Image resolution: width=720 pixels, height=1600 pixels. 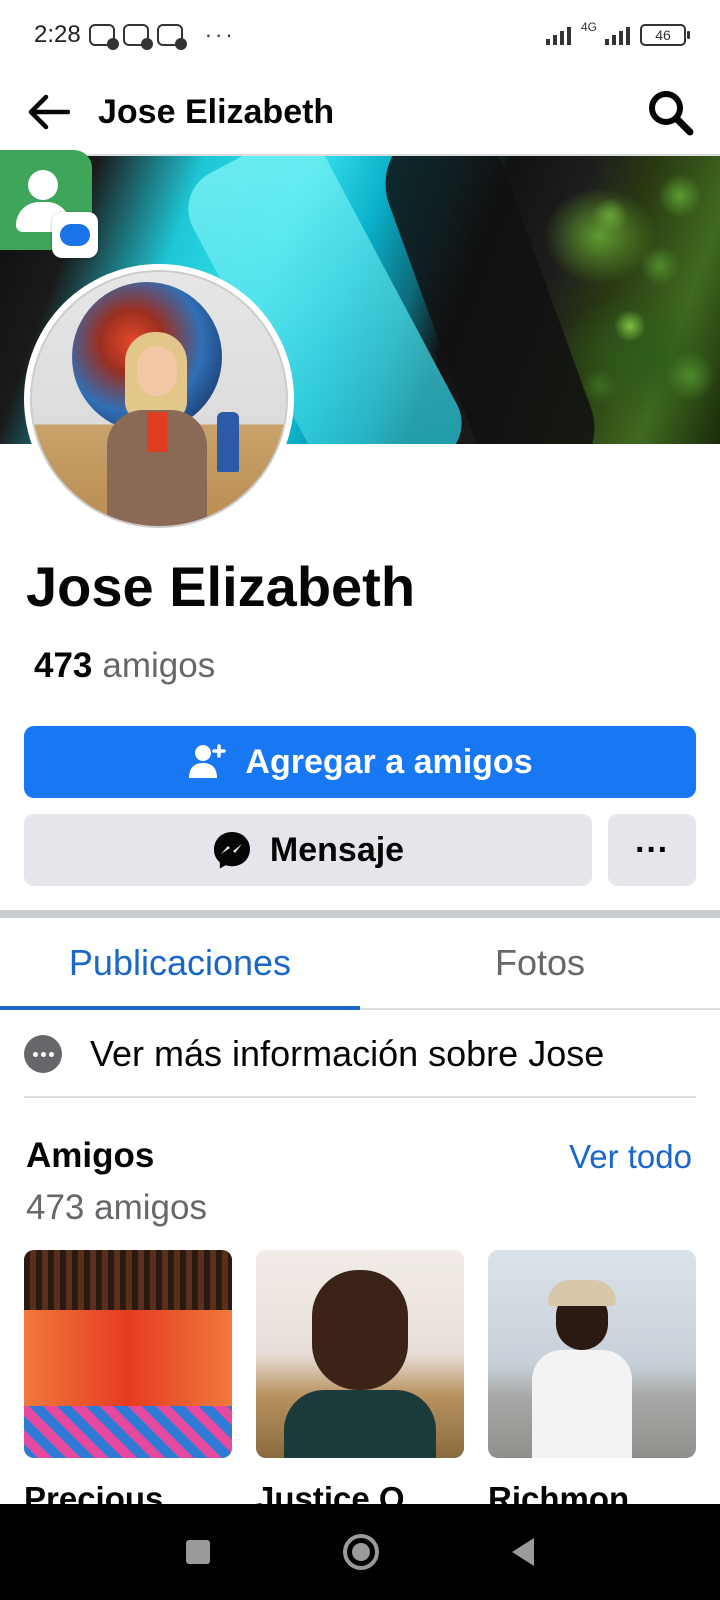 I want to click on notification-icons, so click(x=137, y=37).